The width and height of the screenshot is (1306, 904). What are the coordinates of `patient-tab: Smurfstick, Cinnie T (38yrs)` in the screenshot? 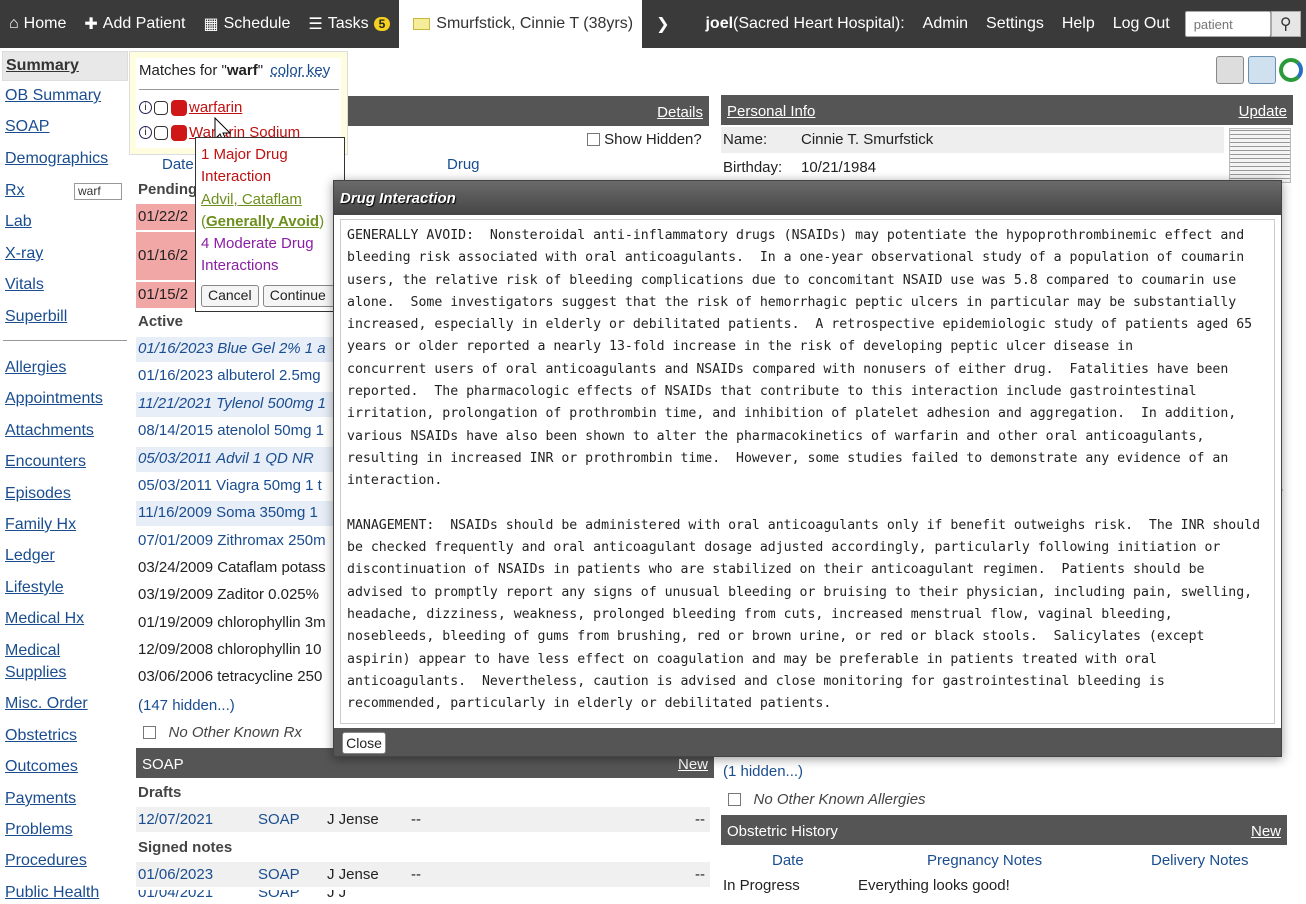 It's located at (521, 24).